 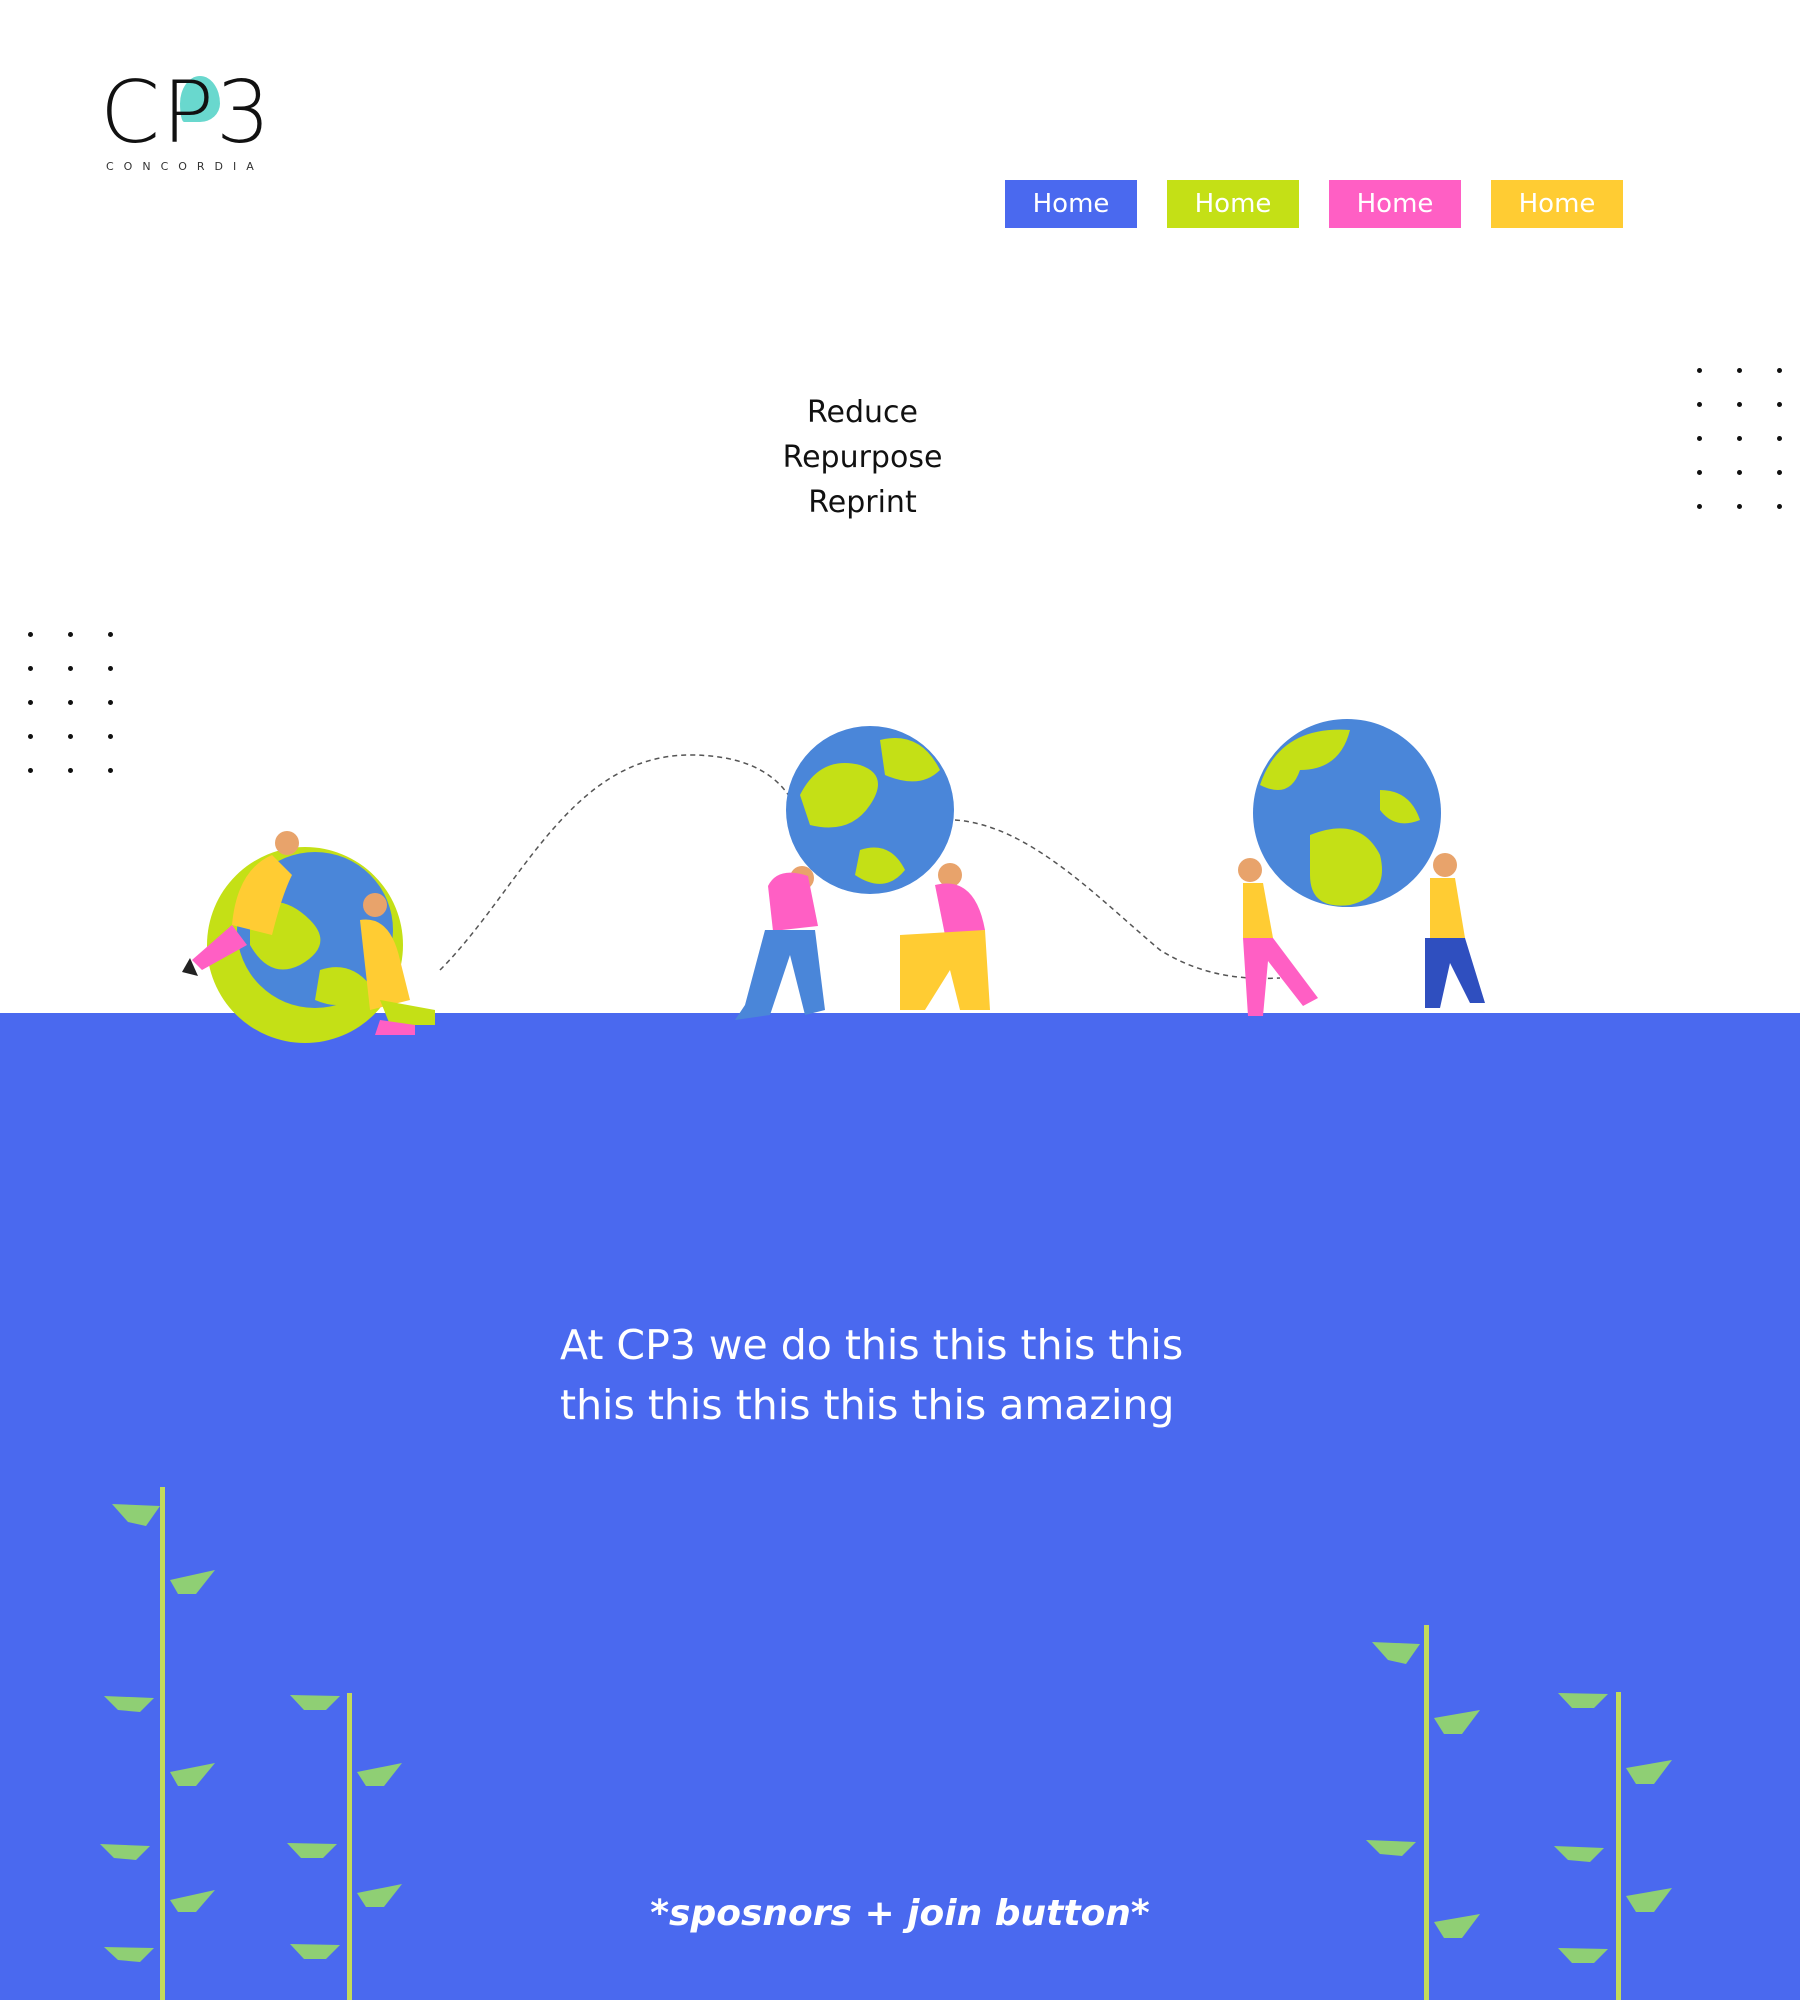 What do you see at coordinates (195, 113) in the screenshot?
I see `logo-mark: CP3` at bounding box center [195, 113].